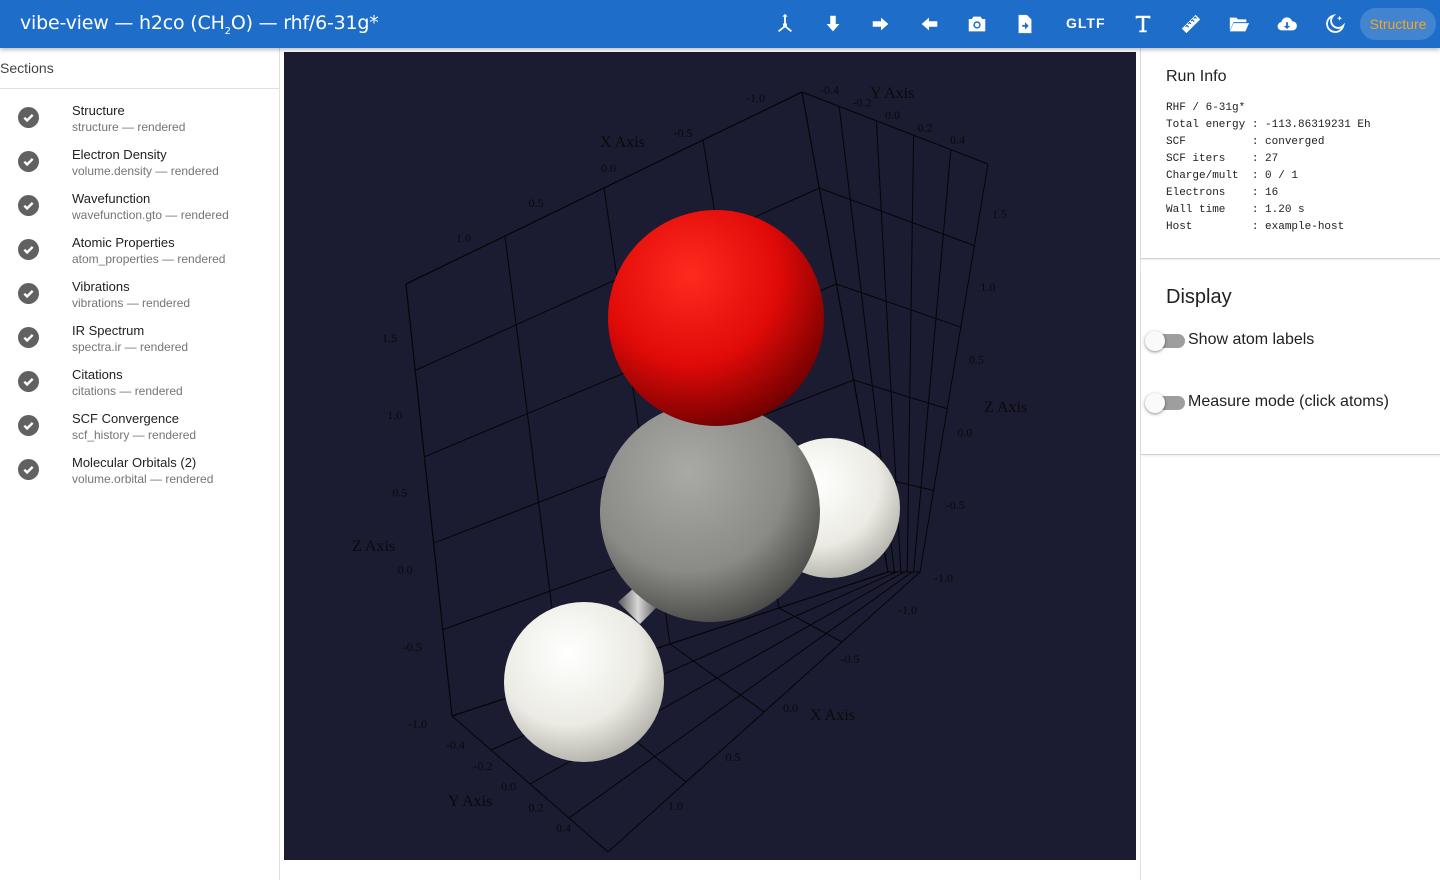  I want to click on y-tick-back: -0.4, so click(829, 90).